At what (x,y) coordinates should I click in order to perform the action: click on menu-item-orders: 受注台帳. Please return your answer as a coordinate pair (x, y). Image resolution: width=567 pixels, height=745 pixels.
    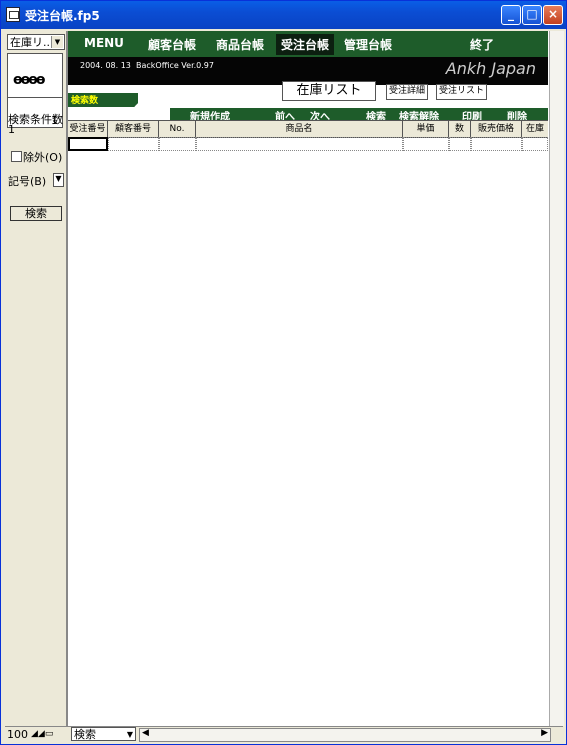
    Looking at the image, I should click on (305, 44).